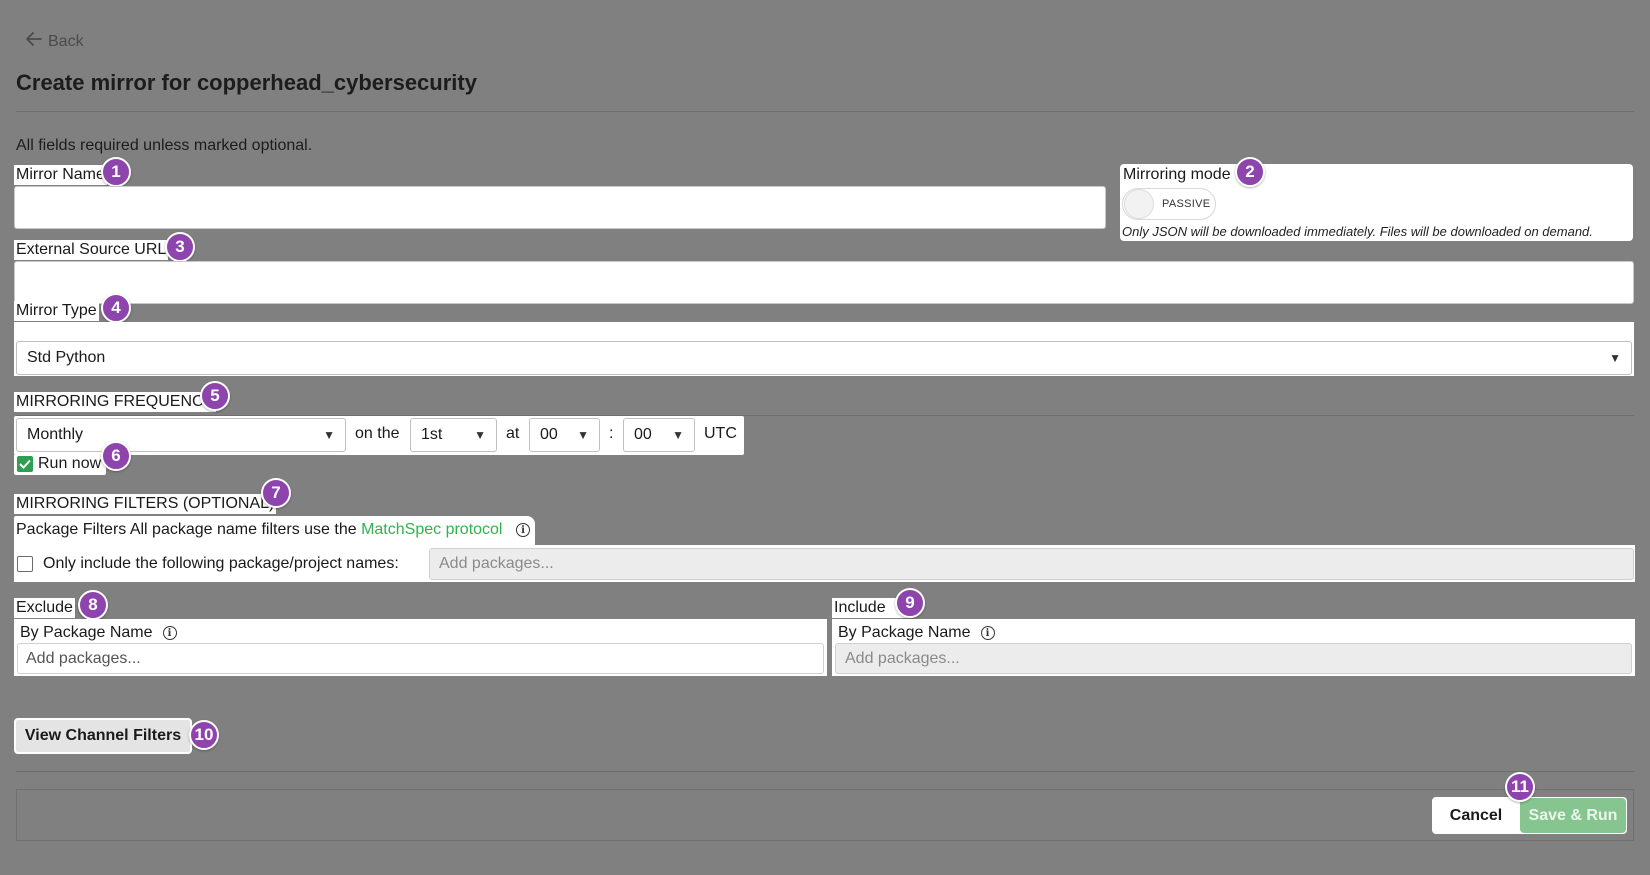  I want to click on save-and-run-button: Save & Run, so click(1573, 815).